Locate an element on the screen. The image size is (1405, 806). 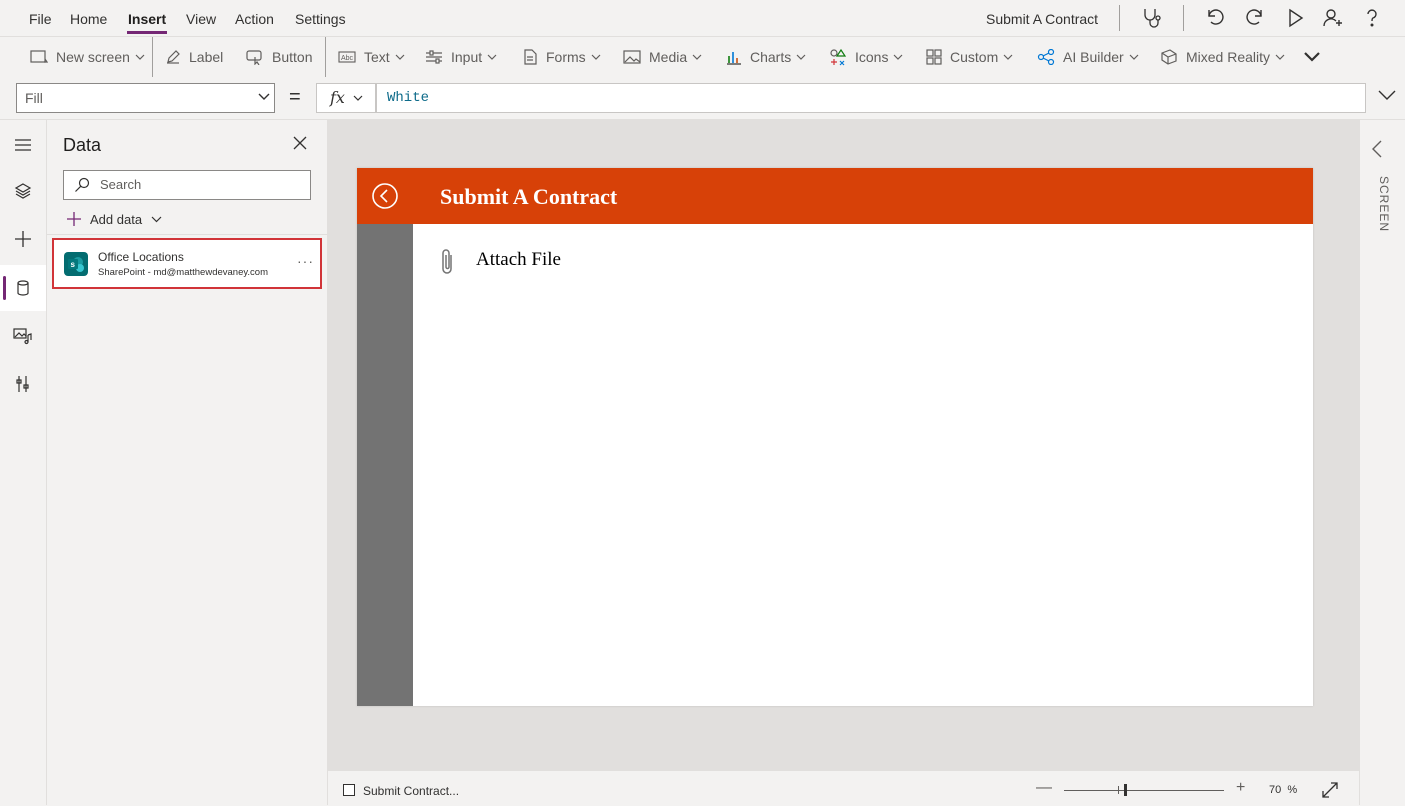
screen-panel-label: SCREEN is located at coordinates (1384, 204).